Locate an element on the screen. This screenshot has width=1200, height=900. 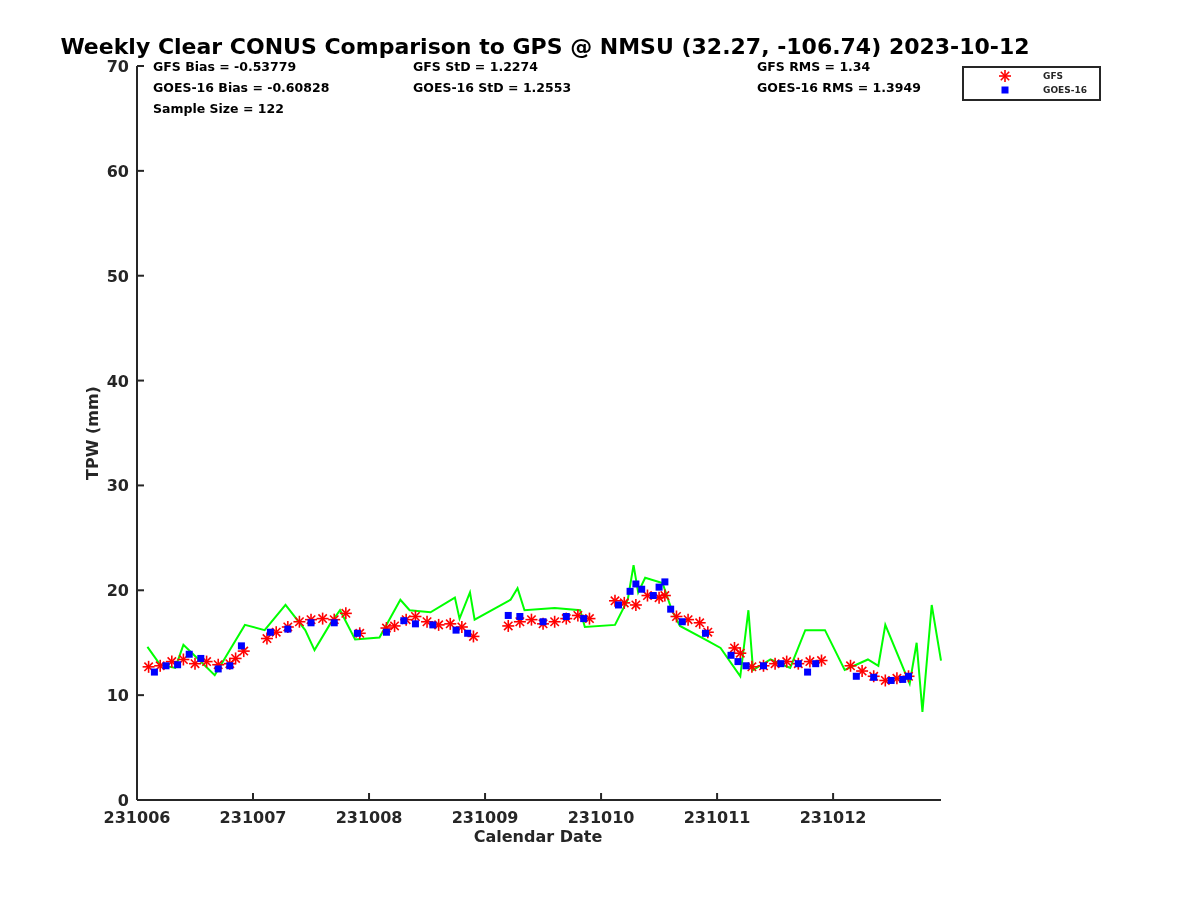
y-tick-label: 40 is located at coordinates (117, 381).